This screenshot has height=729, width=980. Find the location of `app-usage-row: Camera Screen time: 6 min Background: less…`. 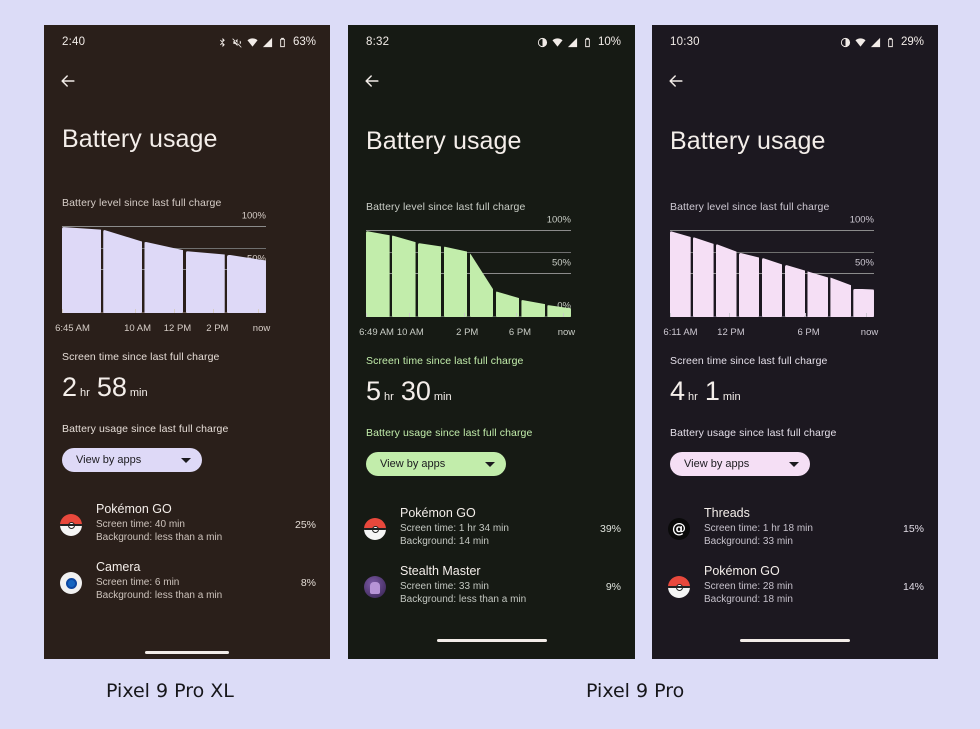

app-usage-row: Camera Screen time: 6 min Background: less… is located at coordinates (187, 581).